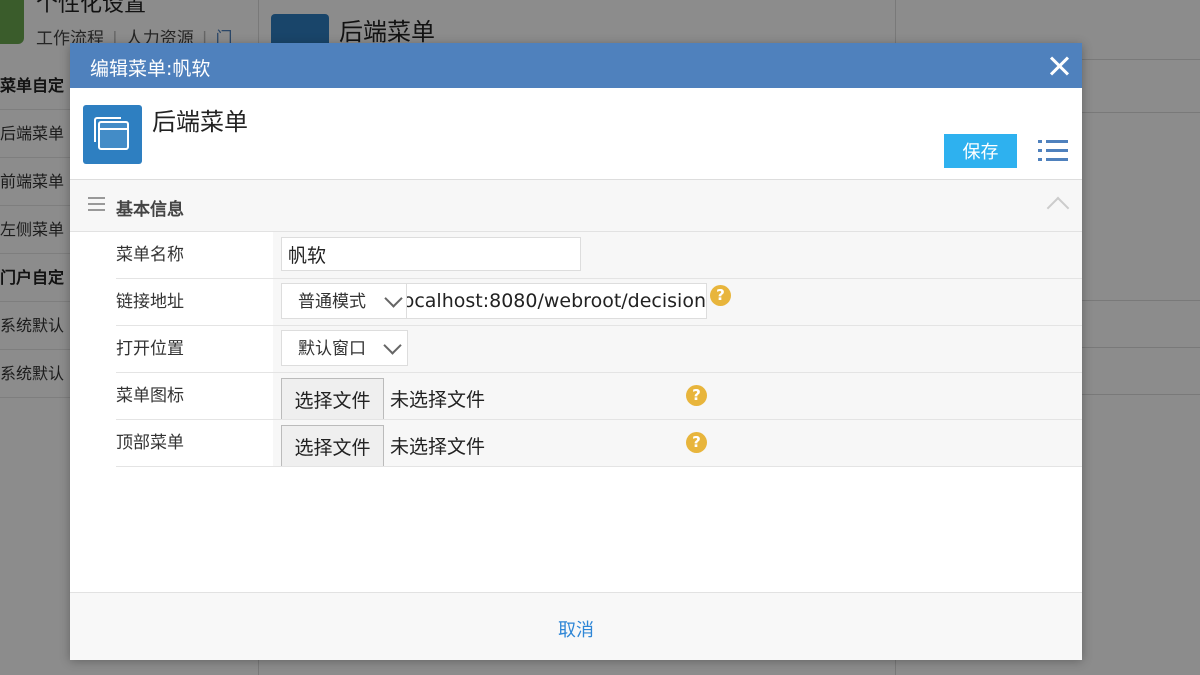 This screenshot has width=1200, height=675. What do you see at coordinates (150, 69) in the screenshot?
I see `dialog-title: 编辑菜单:帆软` at bounding box center [150, 69].